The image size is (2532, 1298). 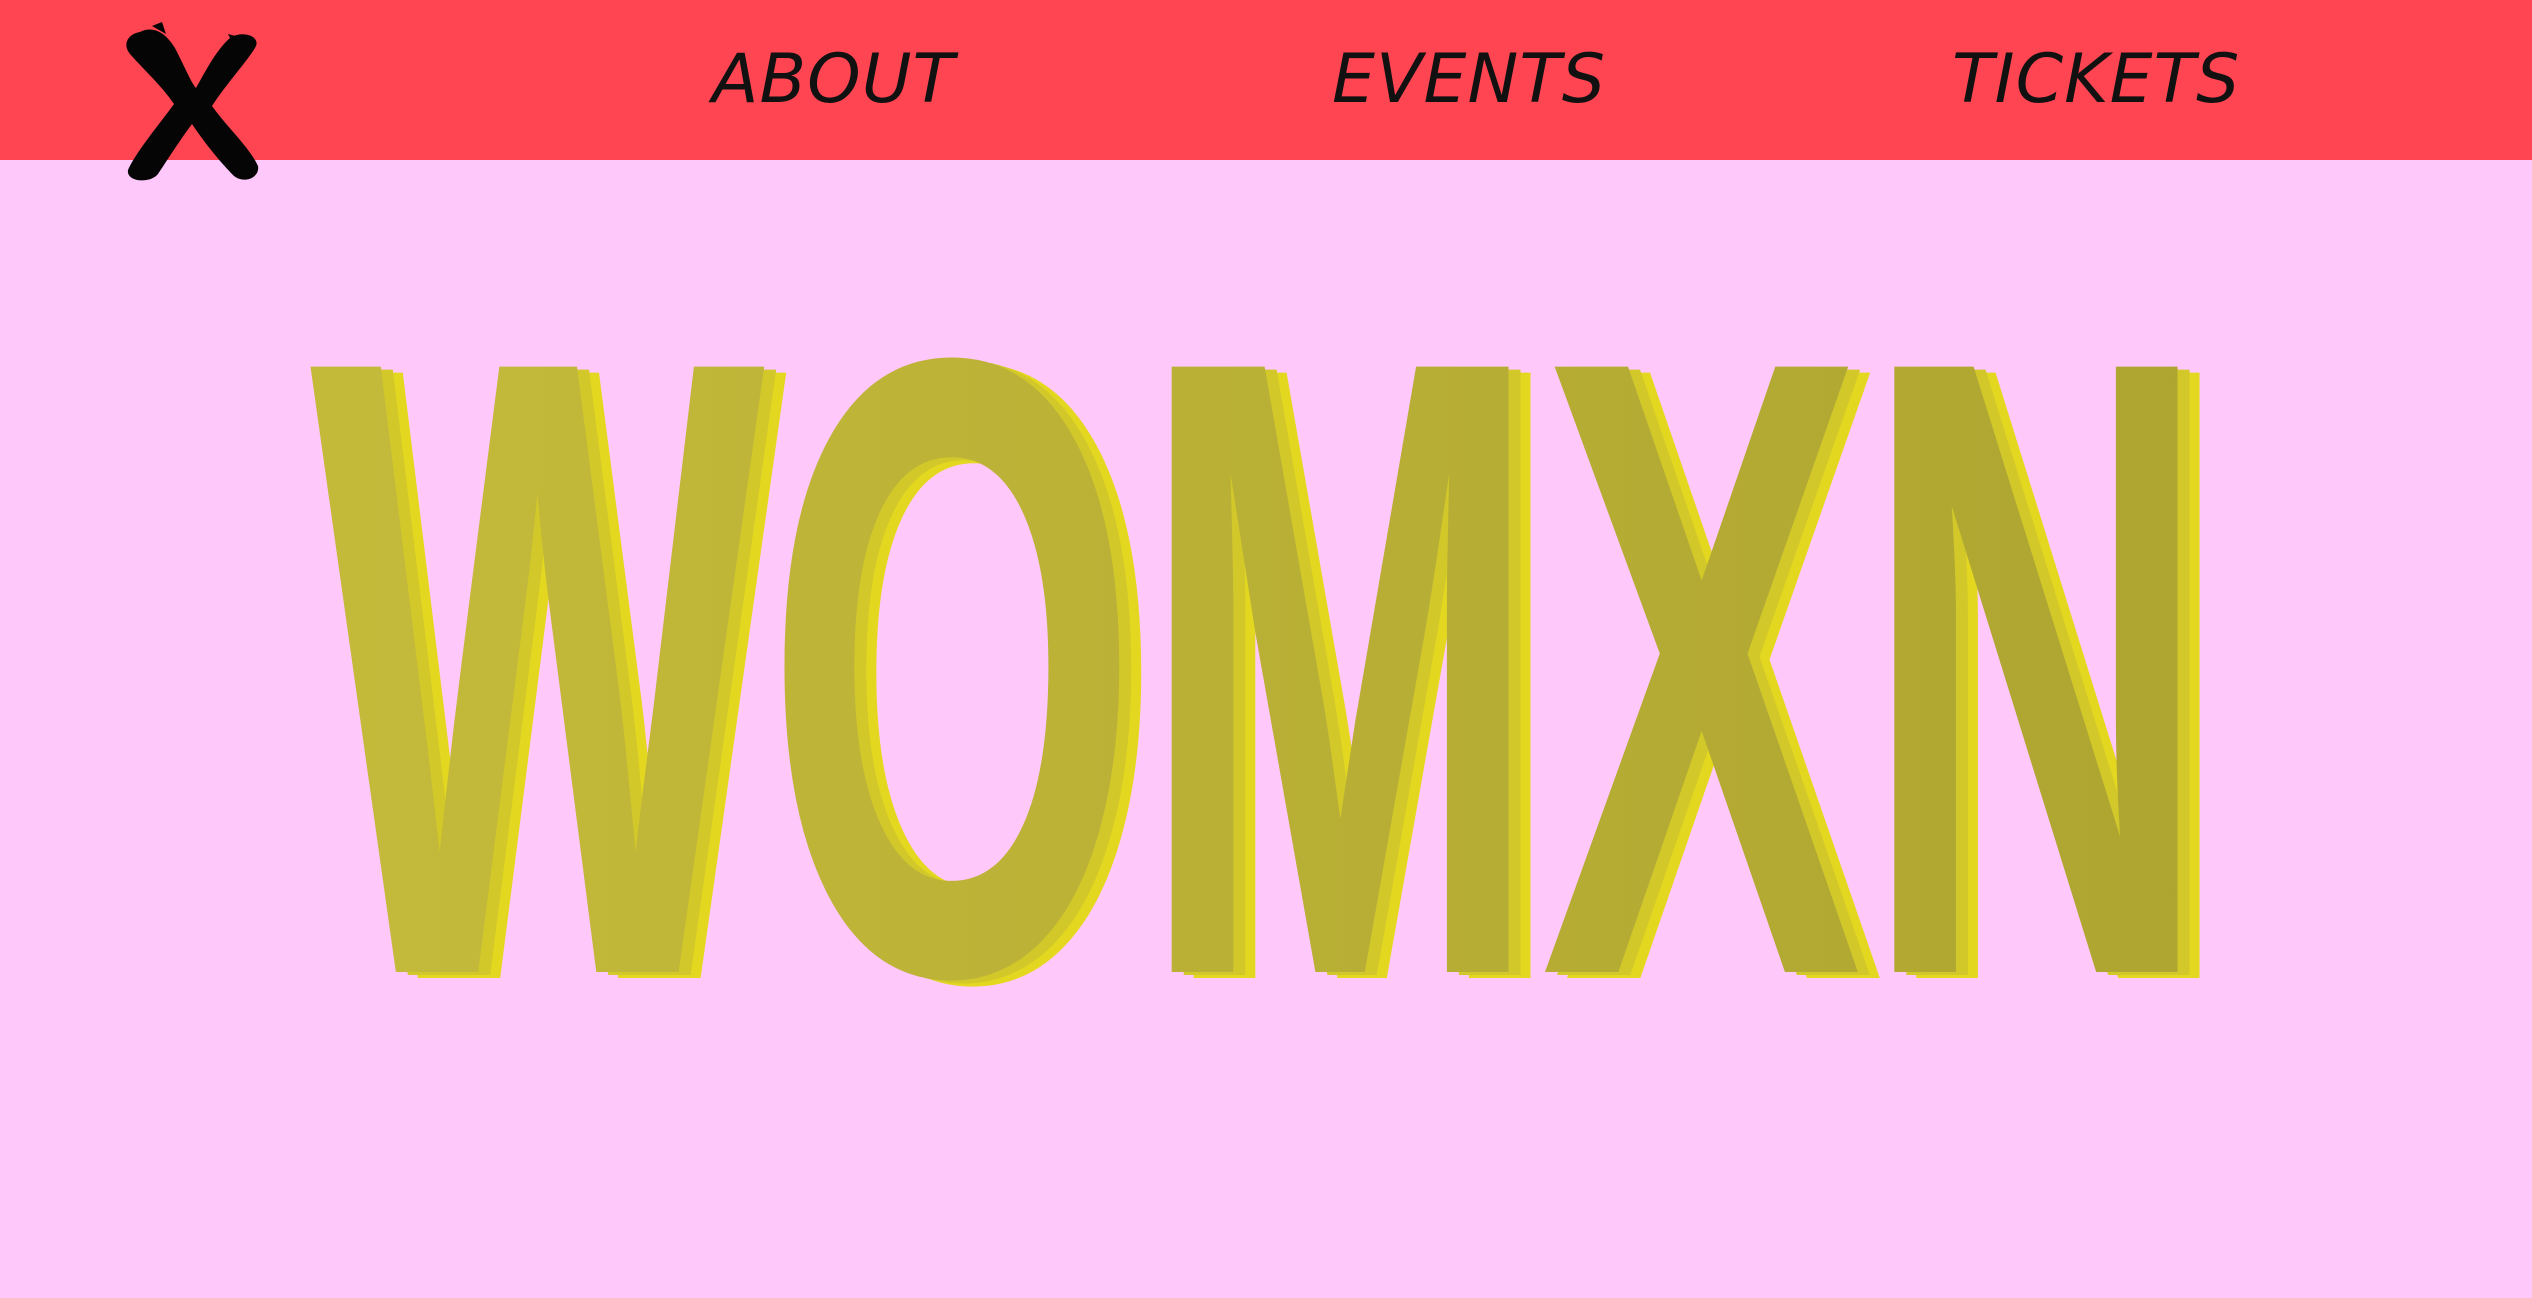 What do you see at coordinates (1469, 80) in the screenshot?
I see `nav-link-events: EVENTS` at bounding box center [1469, 80].